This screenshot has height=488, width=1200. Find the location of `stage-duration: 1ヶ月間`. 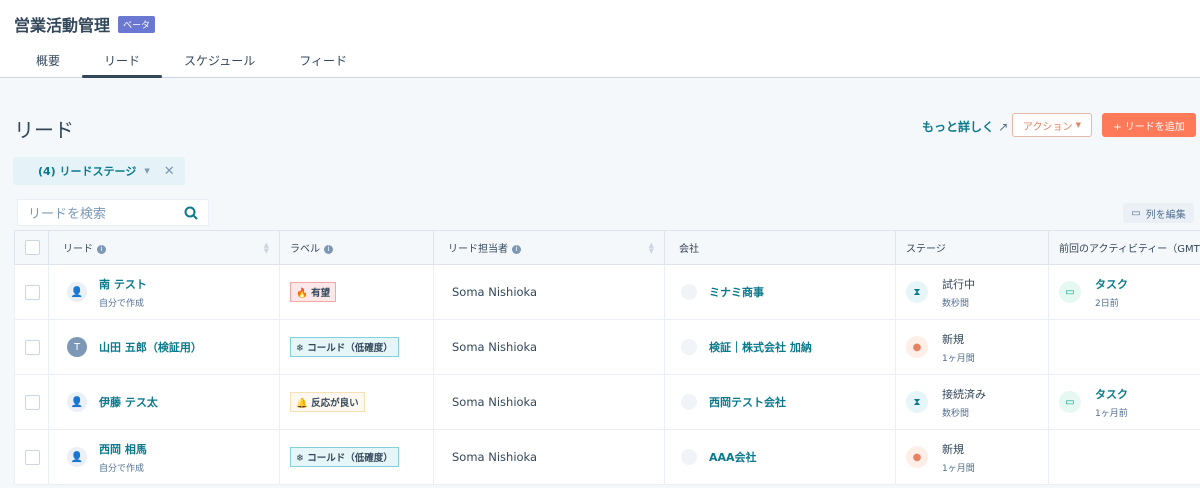

stage-duration: 1ヶ月間 is located at coordinates (958, 468).